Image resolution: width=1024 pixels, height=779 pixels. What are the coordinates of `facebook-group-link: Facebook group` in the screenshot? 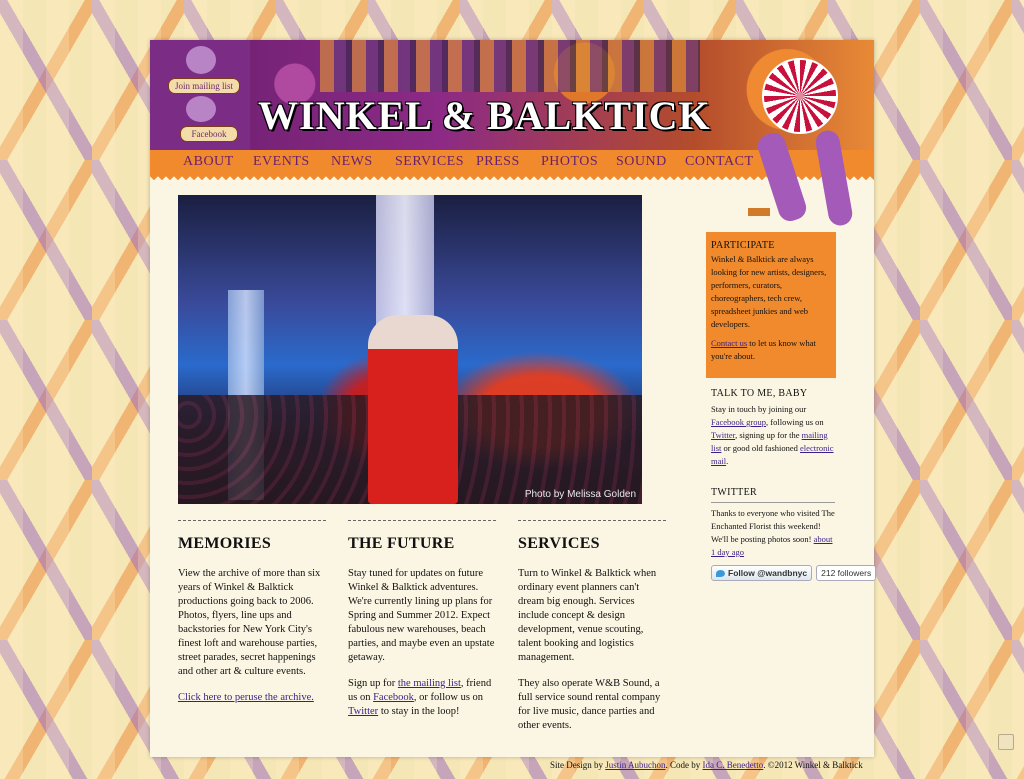 It's located at (738, 422).